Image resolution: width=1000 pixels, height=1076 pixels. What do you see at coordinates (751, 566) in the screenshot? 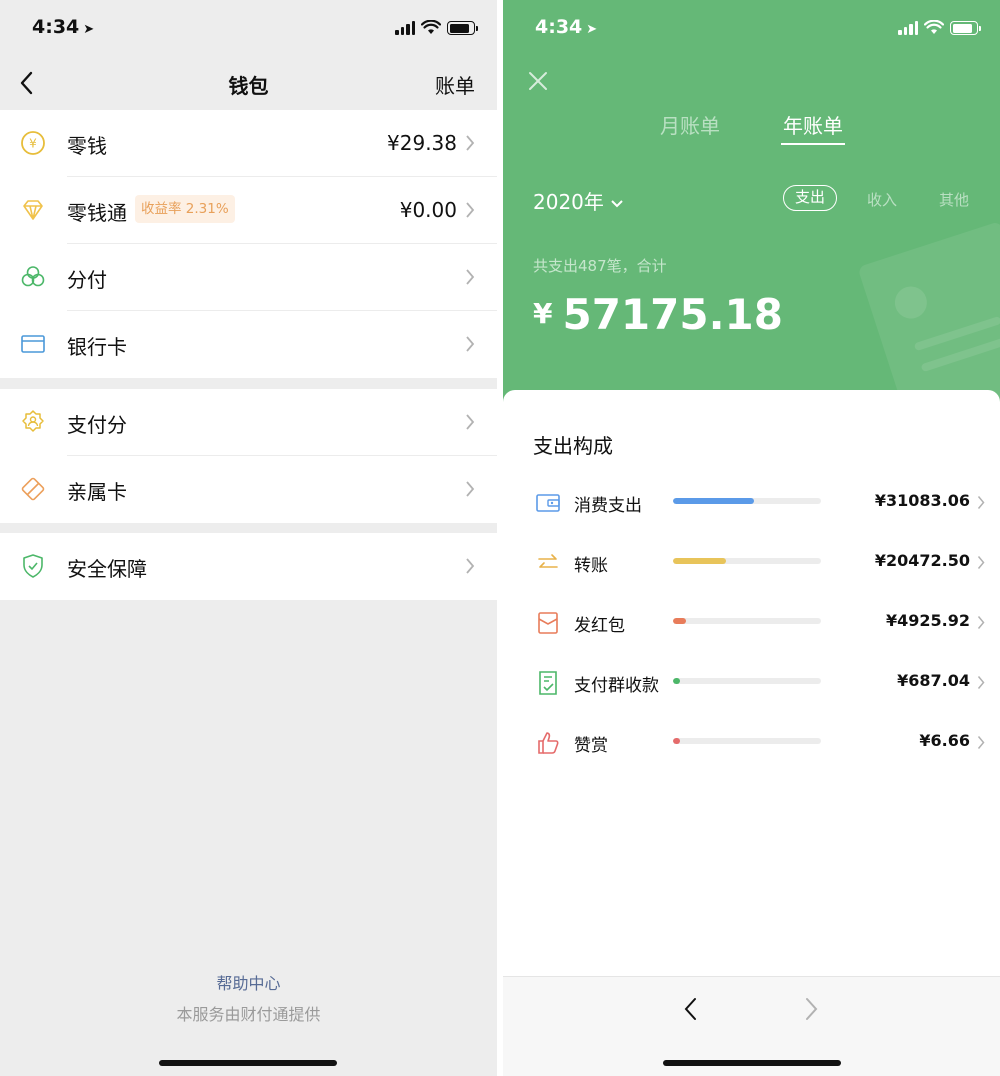
I see `expense-item: 转账 ¥20472.50` at bounding box center [751, 566].